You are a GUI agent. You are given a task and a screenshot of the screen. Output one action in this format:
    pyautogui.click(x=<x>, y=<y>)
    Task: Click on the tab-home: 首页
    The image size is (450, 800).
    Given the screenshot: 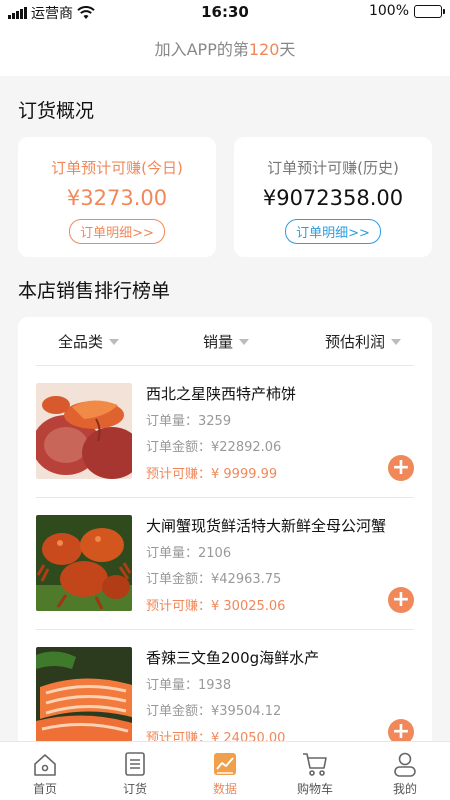 What is the action you would take?
    pyautogui.click(x=45, y=771)
    